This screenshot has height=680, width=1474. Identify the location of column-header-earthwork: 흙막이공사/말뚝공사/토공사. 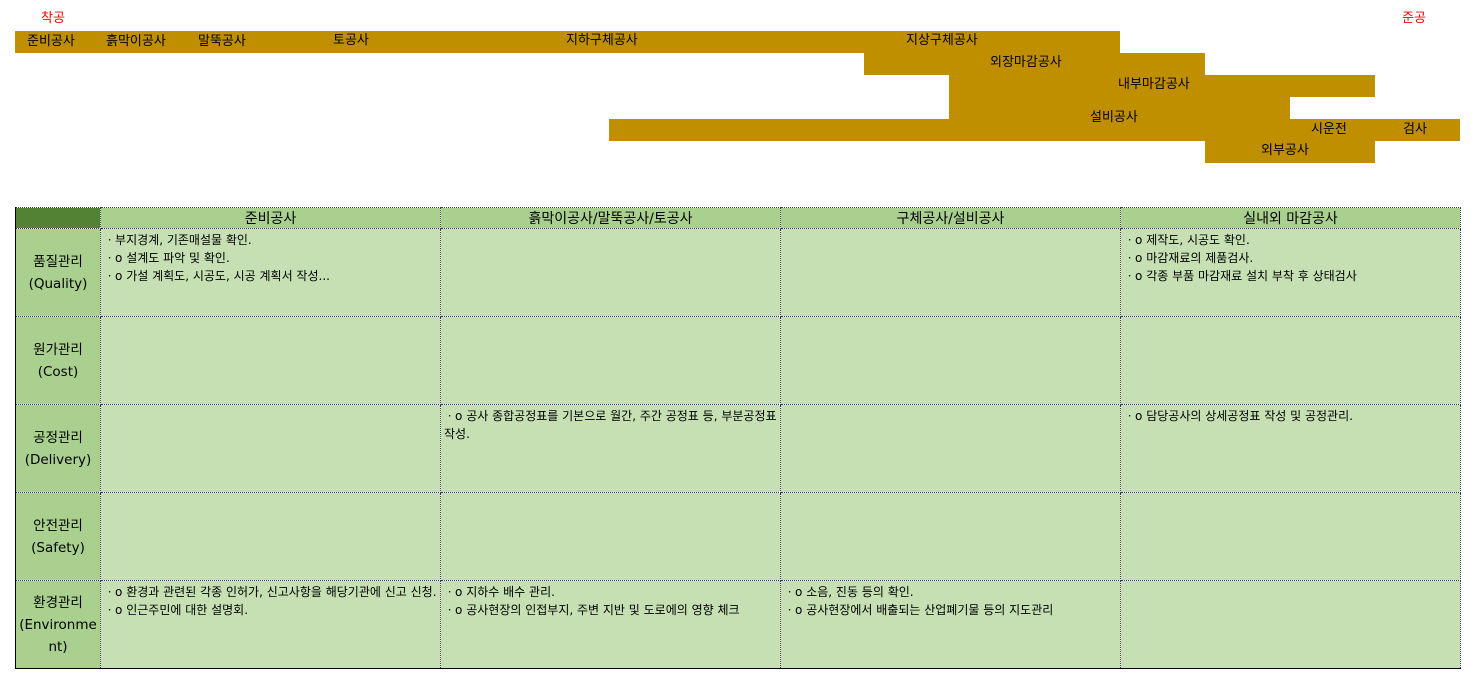
(610, 218).